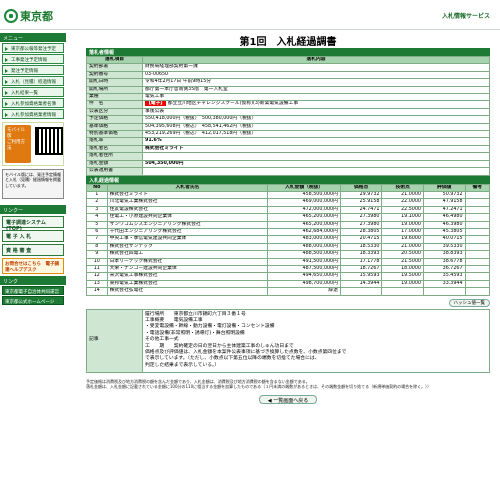  What do you see at coordinates (402, 261) in the screenshot?
I see `bid-cell: 21.5000` at bounding box center [402, 261].